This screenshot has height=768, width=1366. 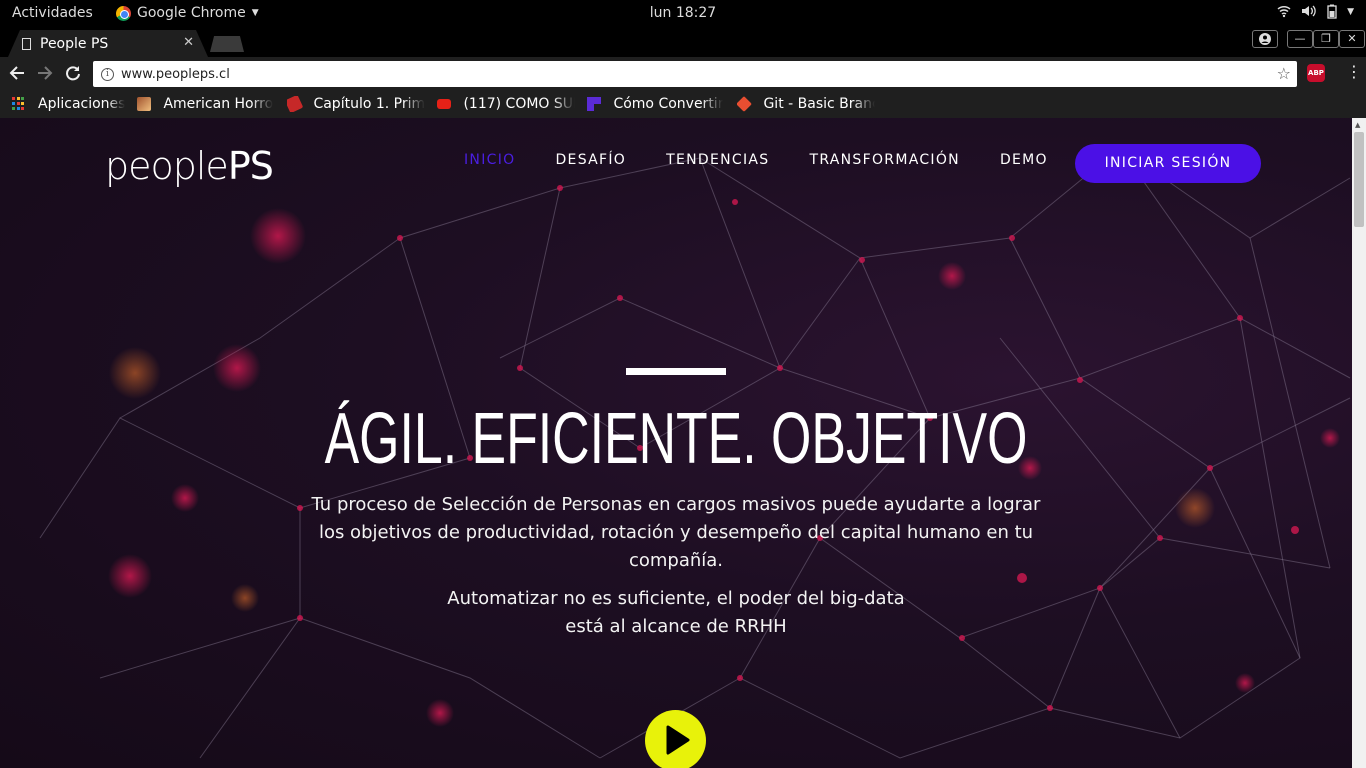 What do you see at coordinates (668, 104) in the screenshot?
I see `bookmark-label: Cómo Convertir` at bounding box center [668, 104].